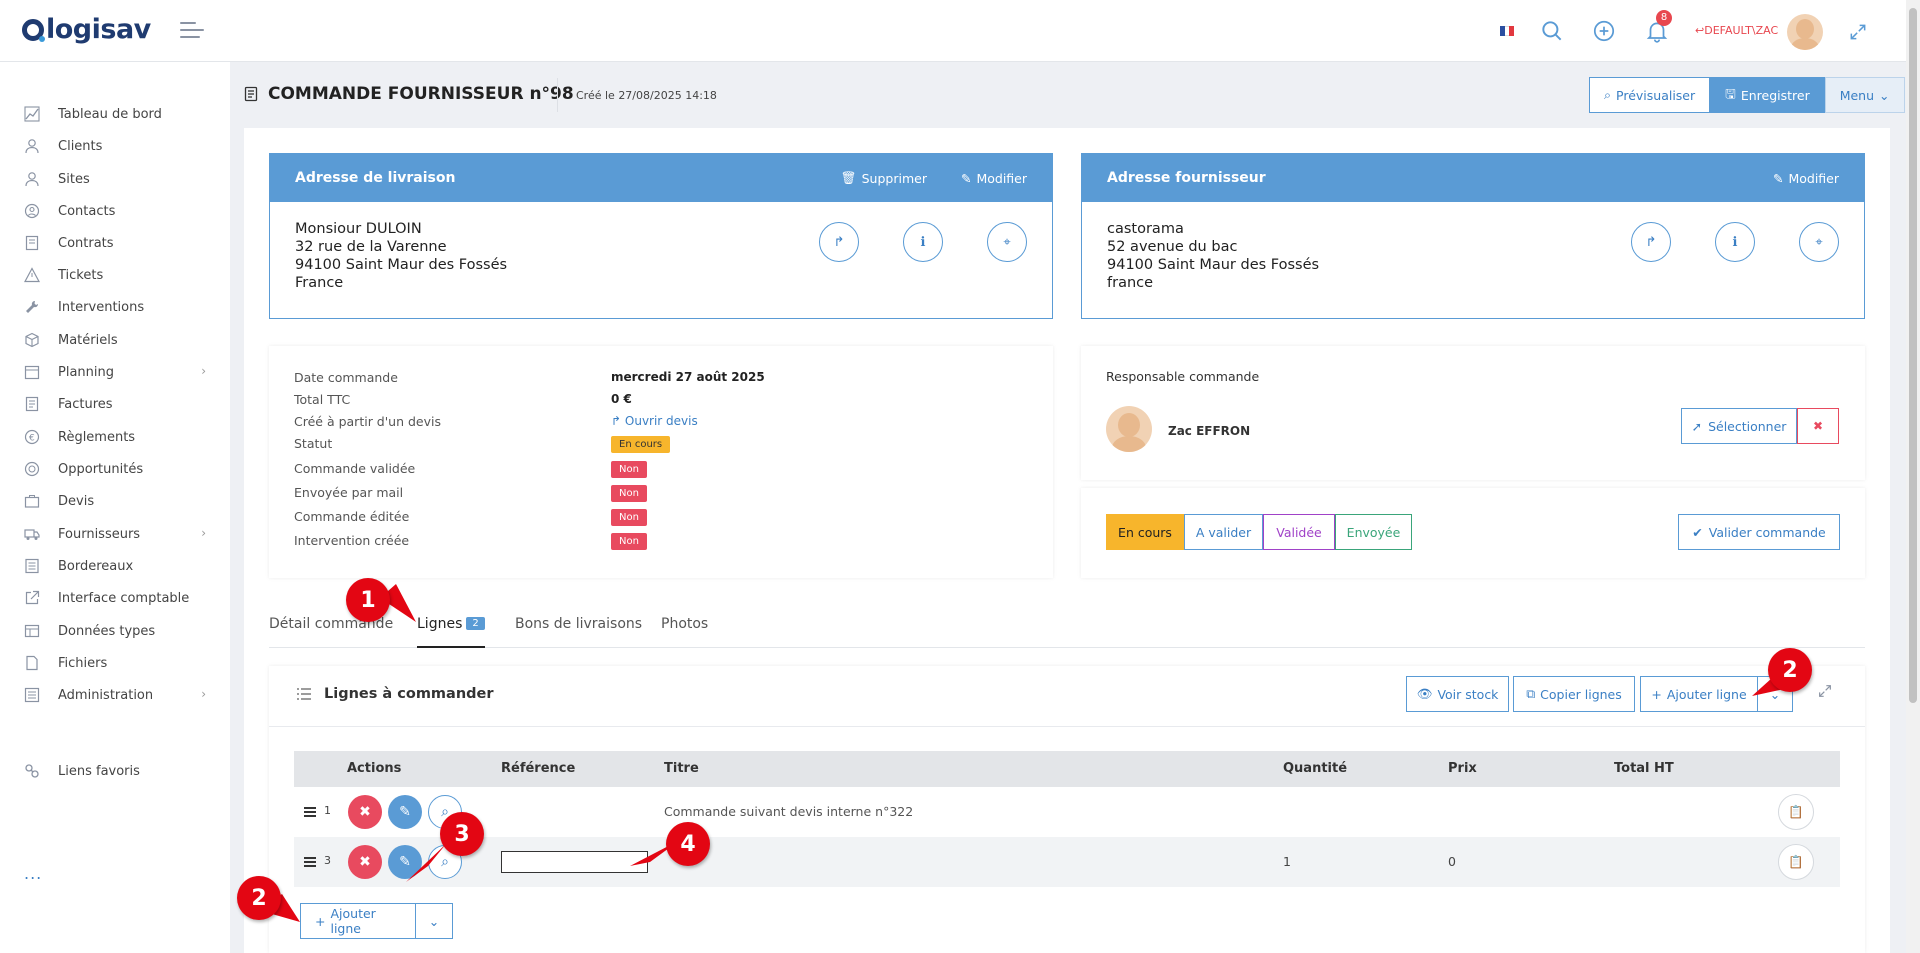 This screenshot has height=953, width=1920. I want to click on lignes-count-badge: 2, so click(475, 623).